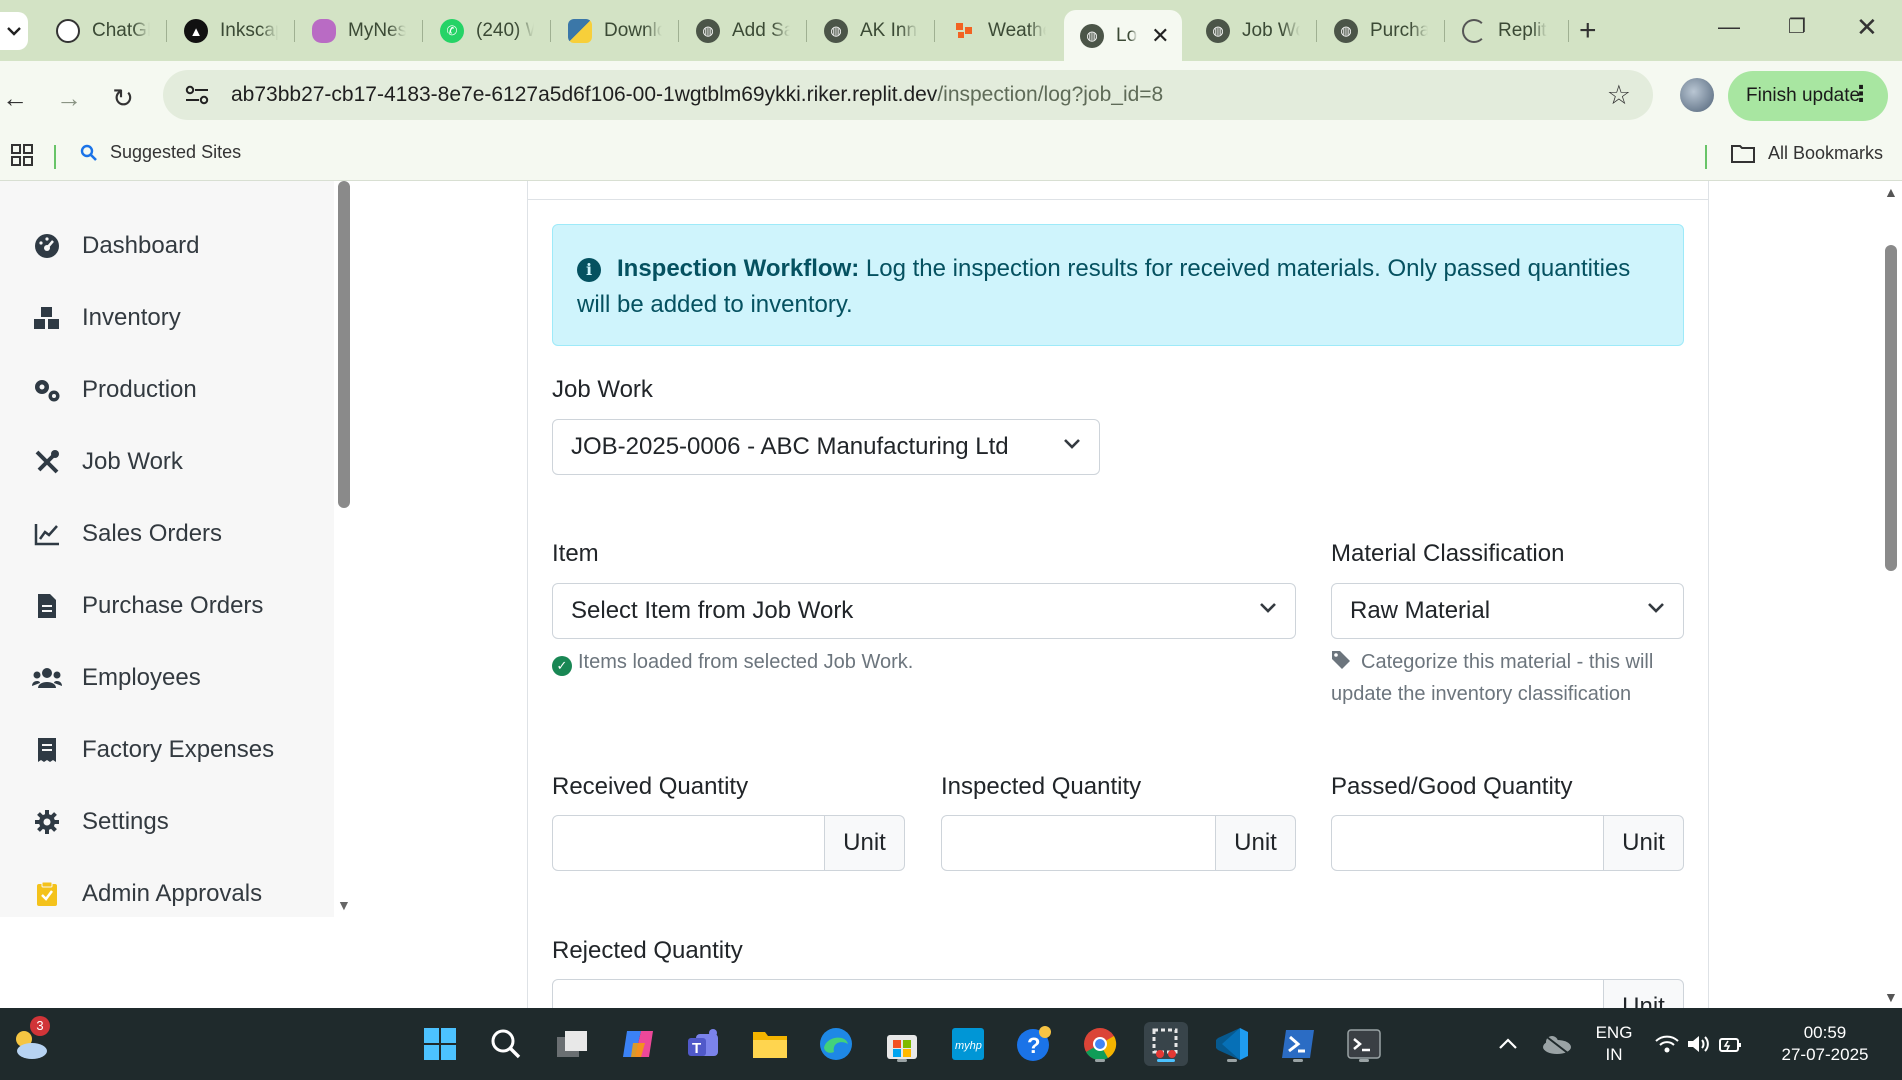 This screenshot has width=1902, height=1080. I want to click on tab-job-work: ◍ Job Wo, so click(1250, 31).